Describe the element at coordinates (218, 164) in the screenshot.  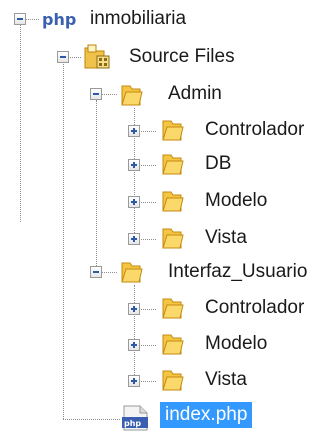
I see `tree-label-admin-db: DB` at that location.